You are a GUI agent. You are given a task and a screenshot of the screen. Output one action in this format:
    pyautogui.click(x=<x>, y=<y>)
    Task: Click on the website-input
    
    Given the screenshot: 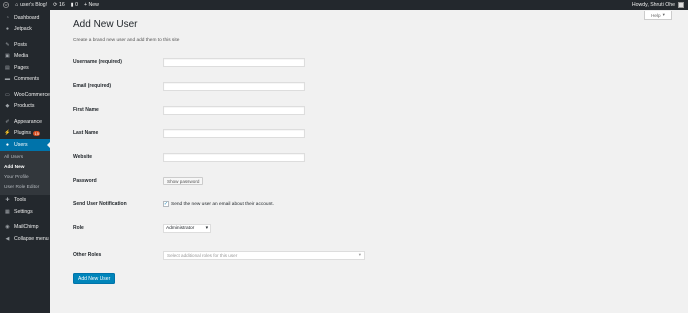 What is the action you would take?
    pyautogui.click(x=234, y=157)
    